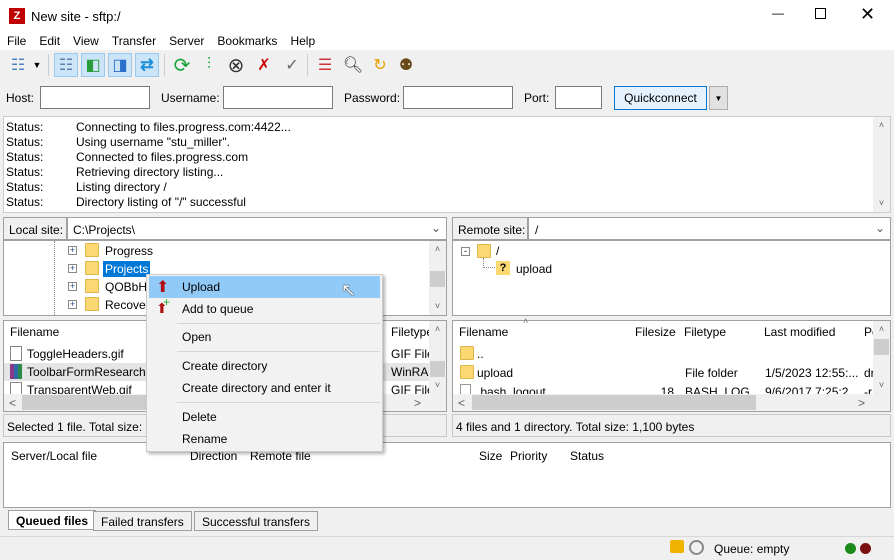 The height and width of the screenshot is (560, 894). What do you see at coordinates (671, 402) in the screenshot?
I see `horizontal-scrollbar: < >` at bounding box center [671, 402].